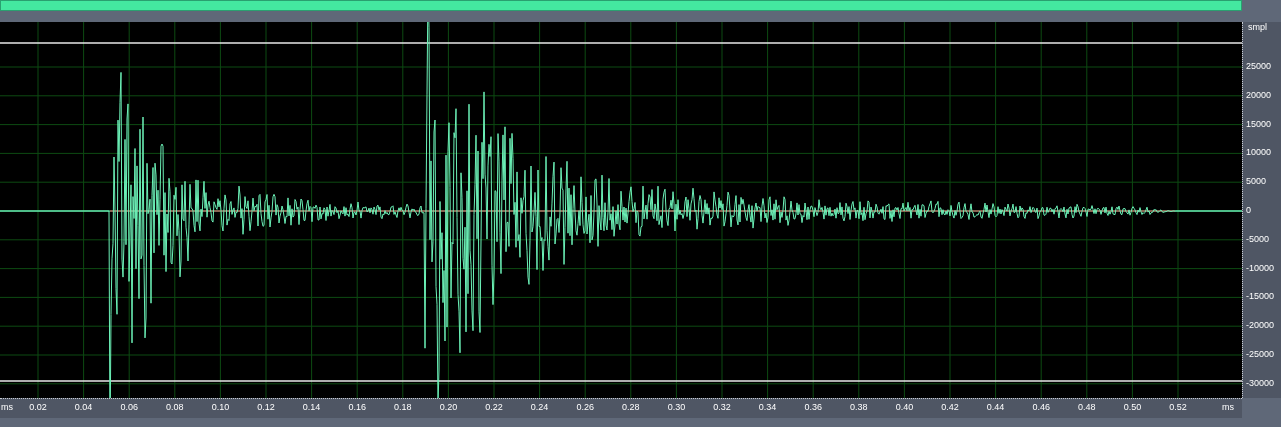  Describe the element at coordinates (220, 407) in the screenshot. I see `axis-label: 0.10` at that location.